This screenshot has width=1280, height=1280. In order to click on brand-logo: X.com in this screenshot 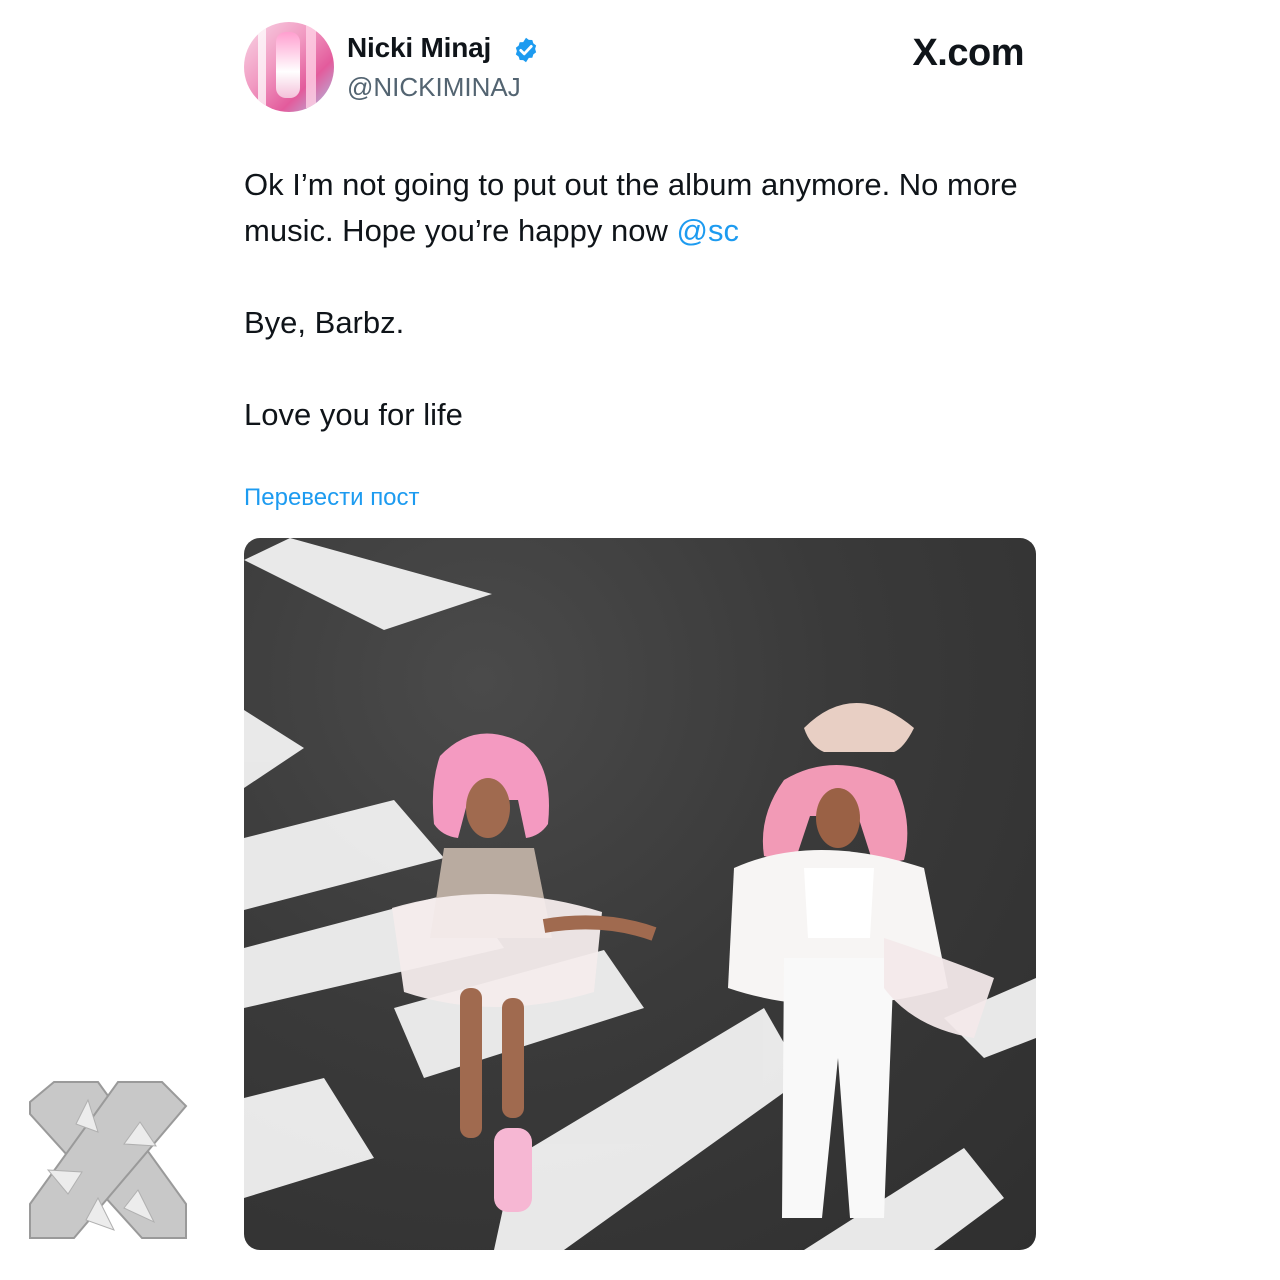, I will do `click(968, 53)`.